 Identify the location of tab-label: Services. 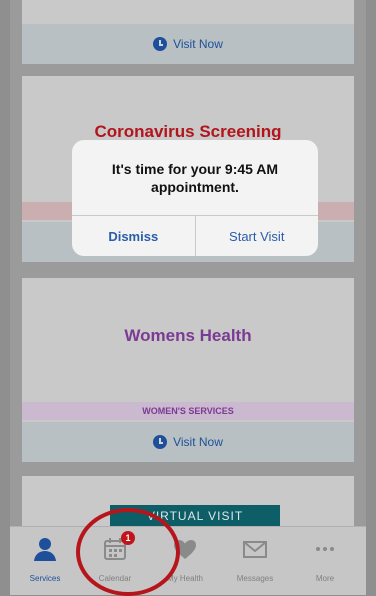
(45, 578).